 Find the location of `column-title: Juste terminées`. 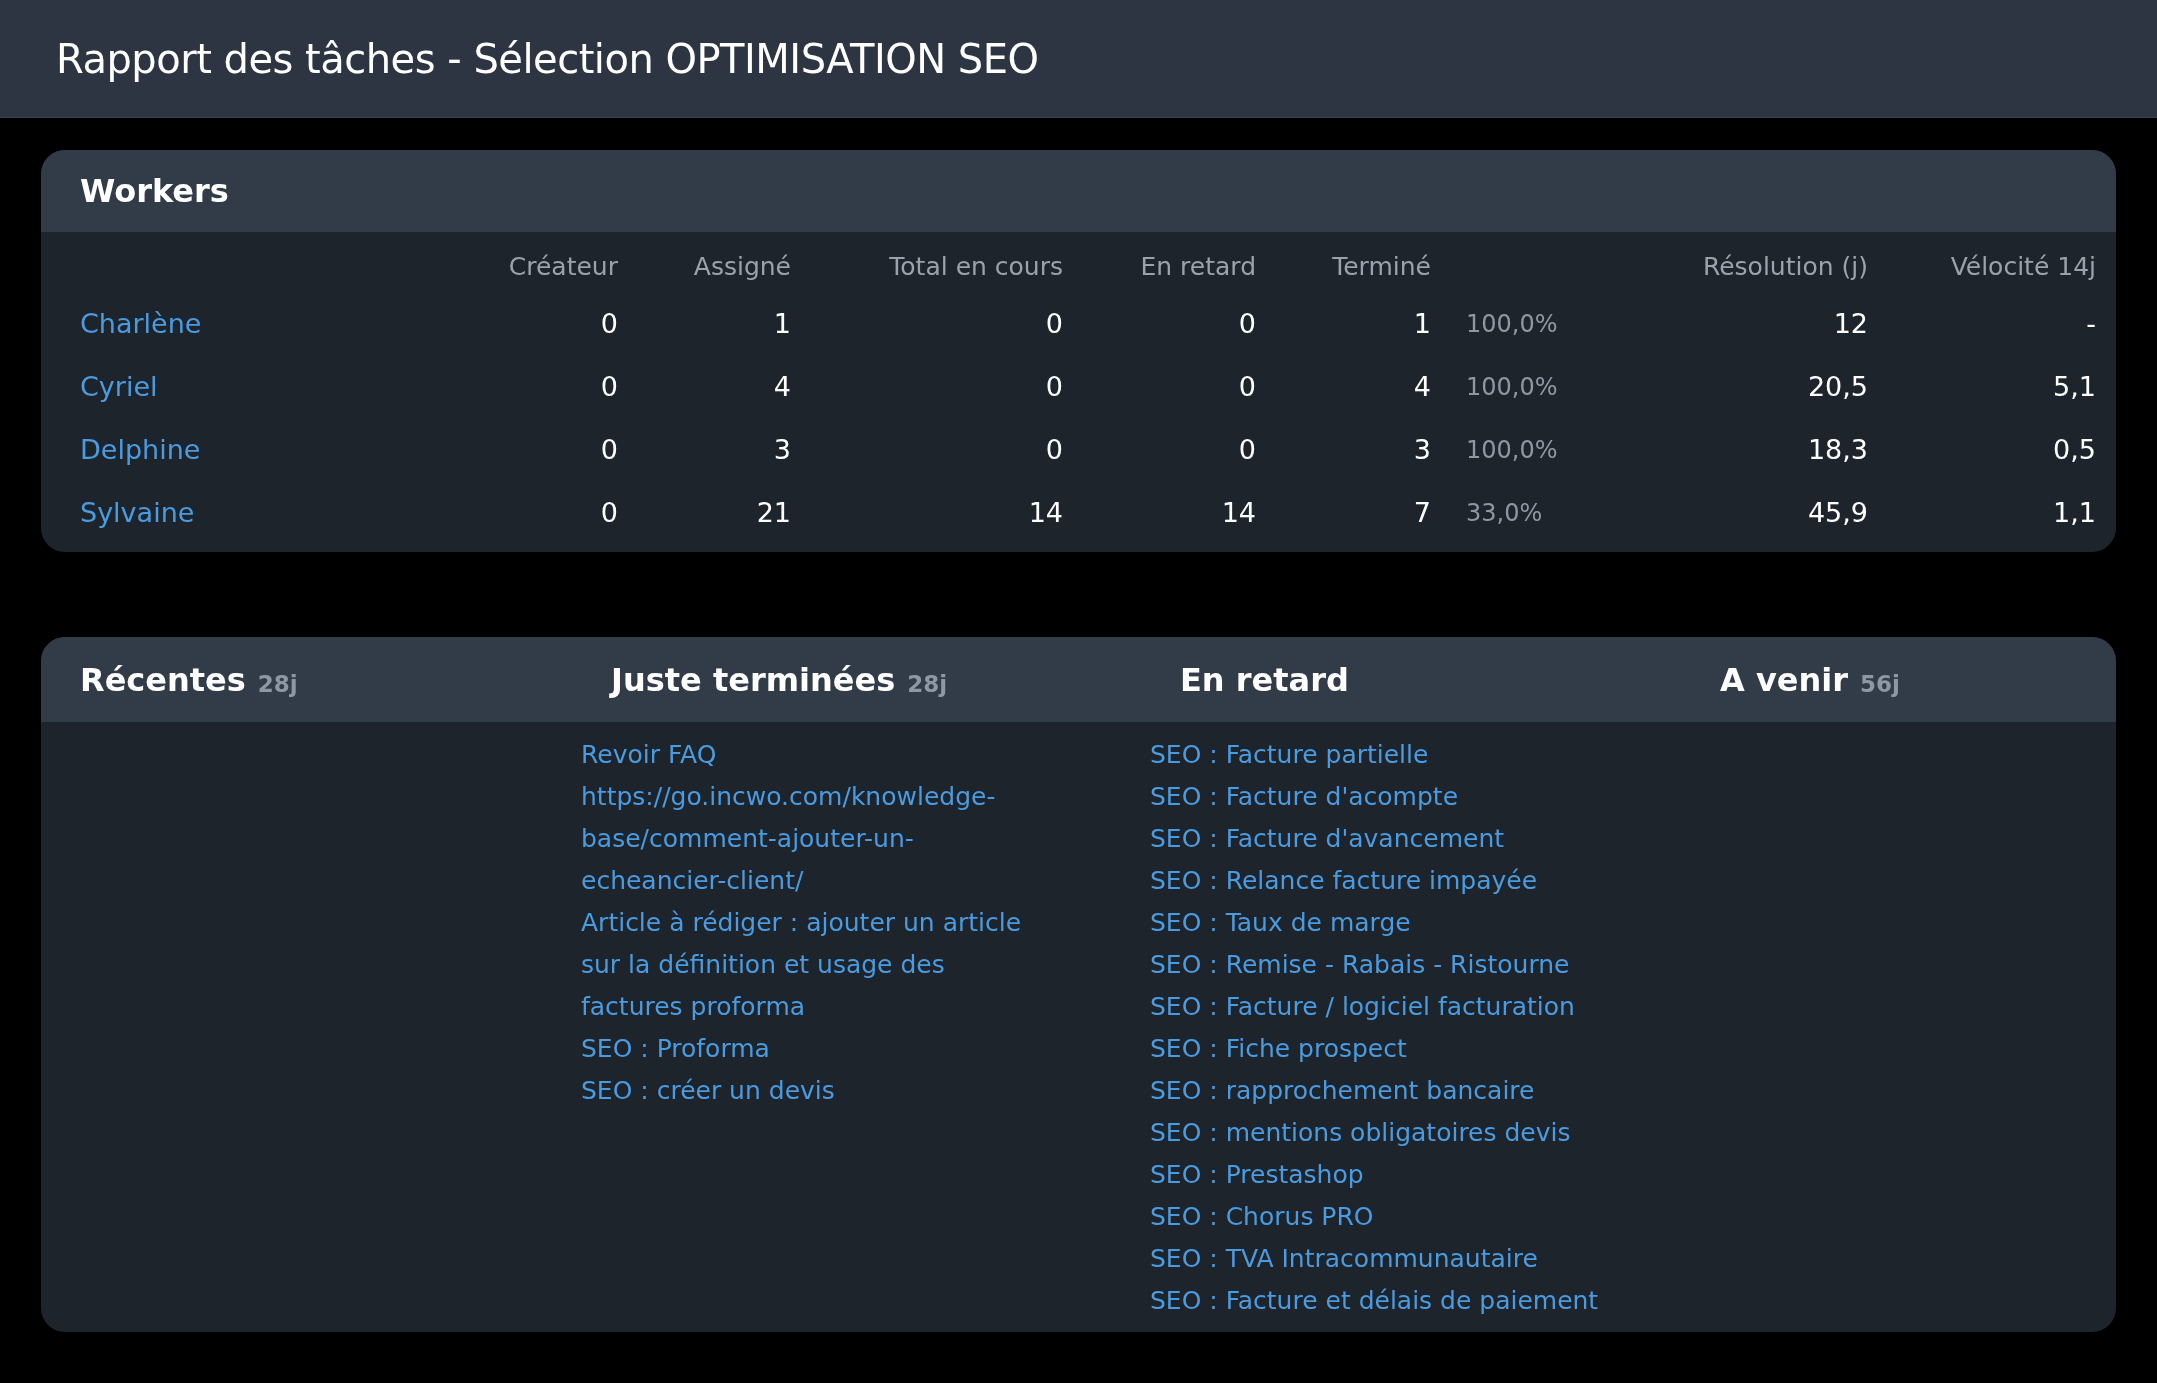

column-title: Juste terminées is located at coordinates (753, 679).